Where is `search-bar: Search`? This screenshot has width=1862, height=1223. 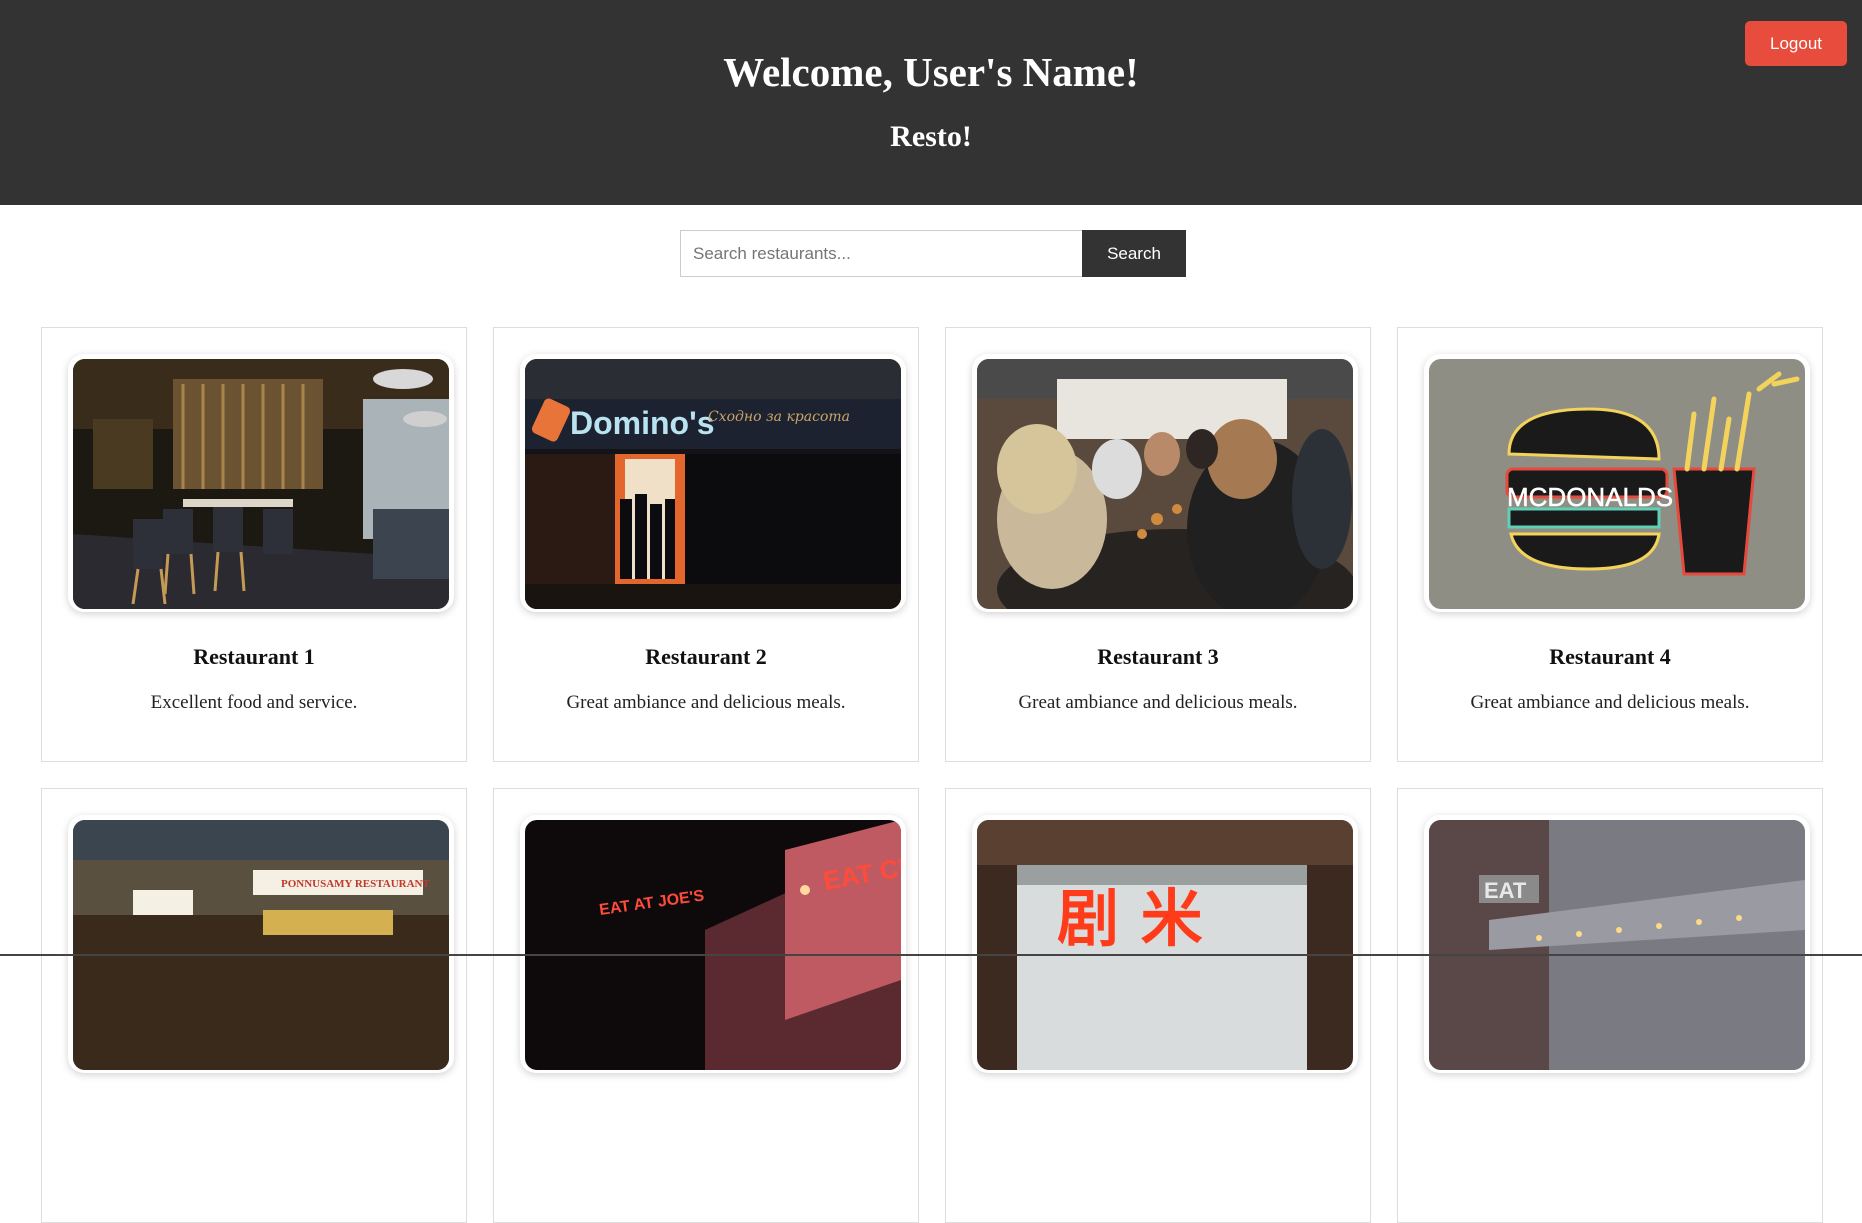
search-bar: Search is located at coordinates (933, 253).